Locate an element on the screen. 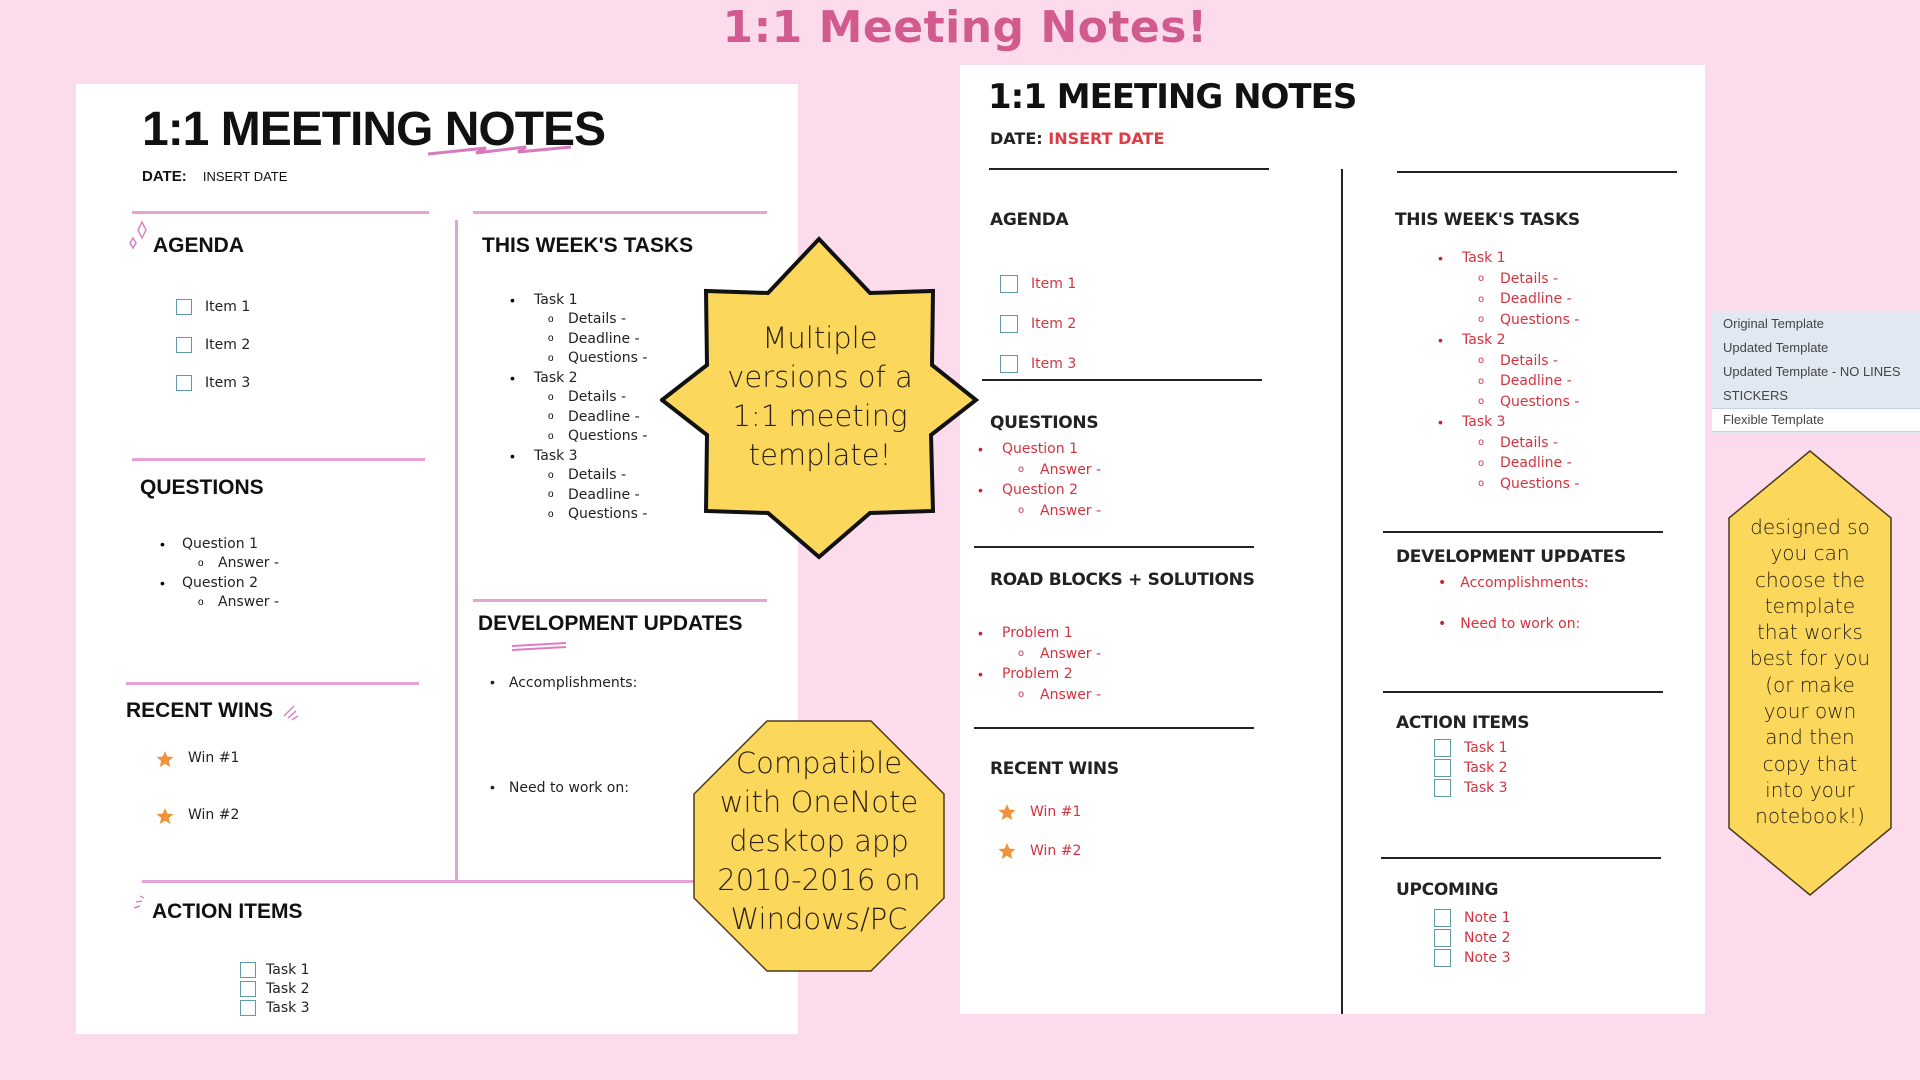 This screenshot has width=1920, height=1080. task-subitem-label: Questions - is located at coordinates (608, 514).